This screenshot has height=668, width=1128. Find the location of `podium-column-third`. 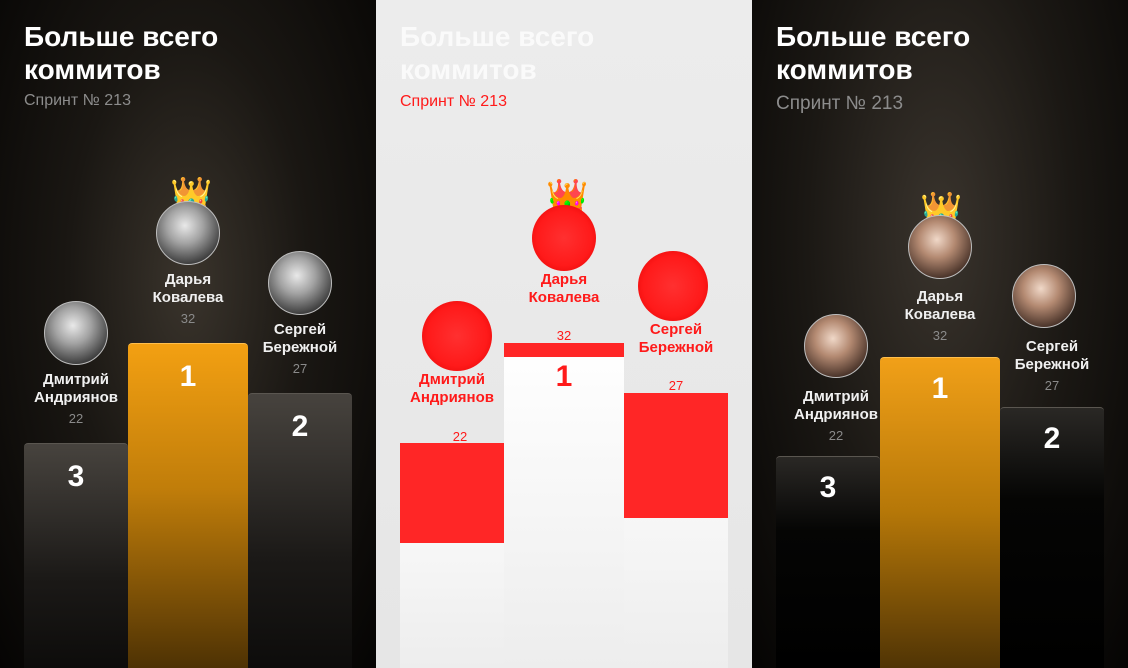

podium-column-third is located at coordinates (452, 555).